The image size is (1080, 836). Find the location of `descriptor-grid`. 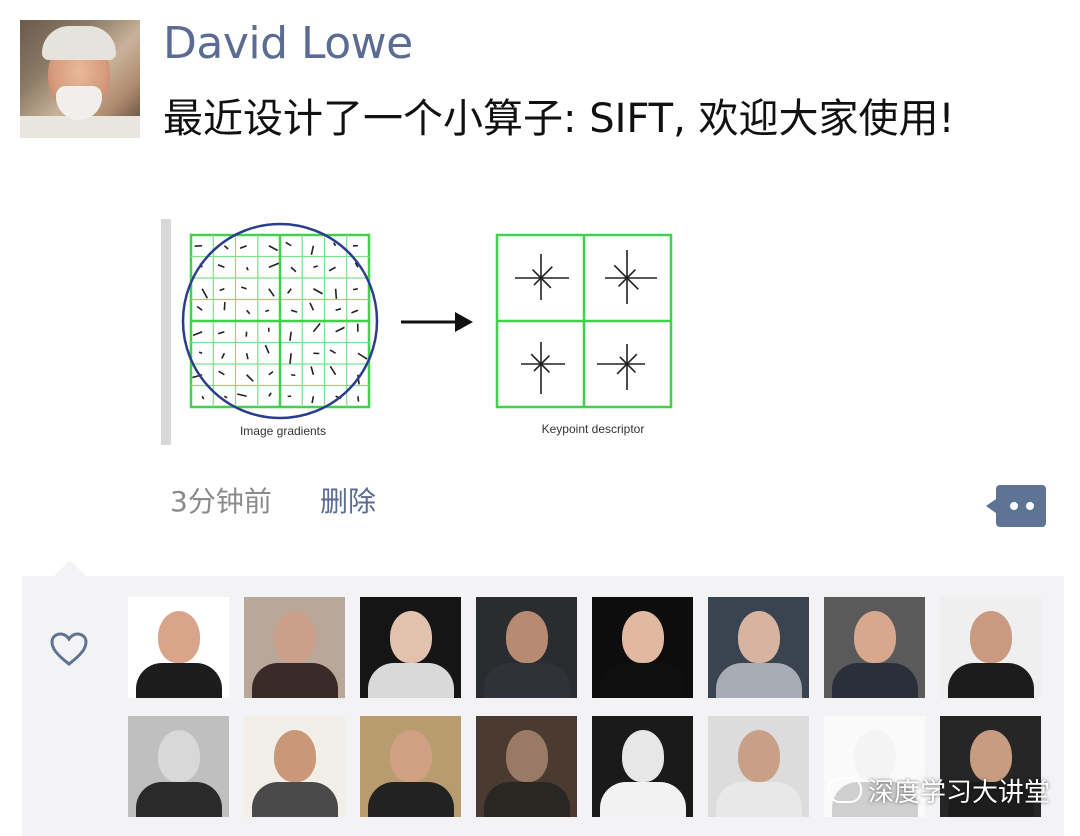

descriptor-grid is located at coordinates (584, 321).